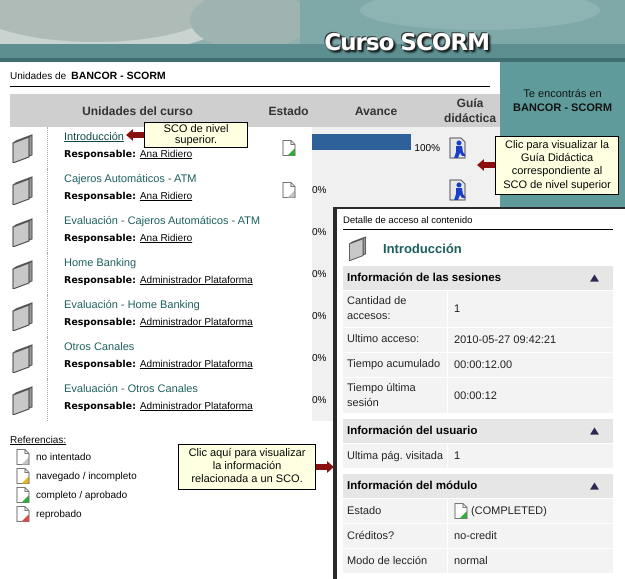 This screenshot has width=625, height=579. I want to click on section-header: Información del usuario, so click(478, 431).